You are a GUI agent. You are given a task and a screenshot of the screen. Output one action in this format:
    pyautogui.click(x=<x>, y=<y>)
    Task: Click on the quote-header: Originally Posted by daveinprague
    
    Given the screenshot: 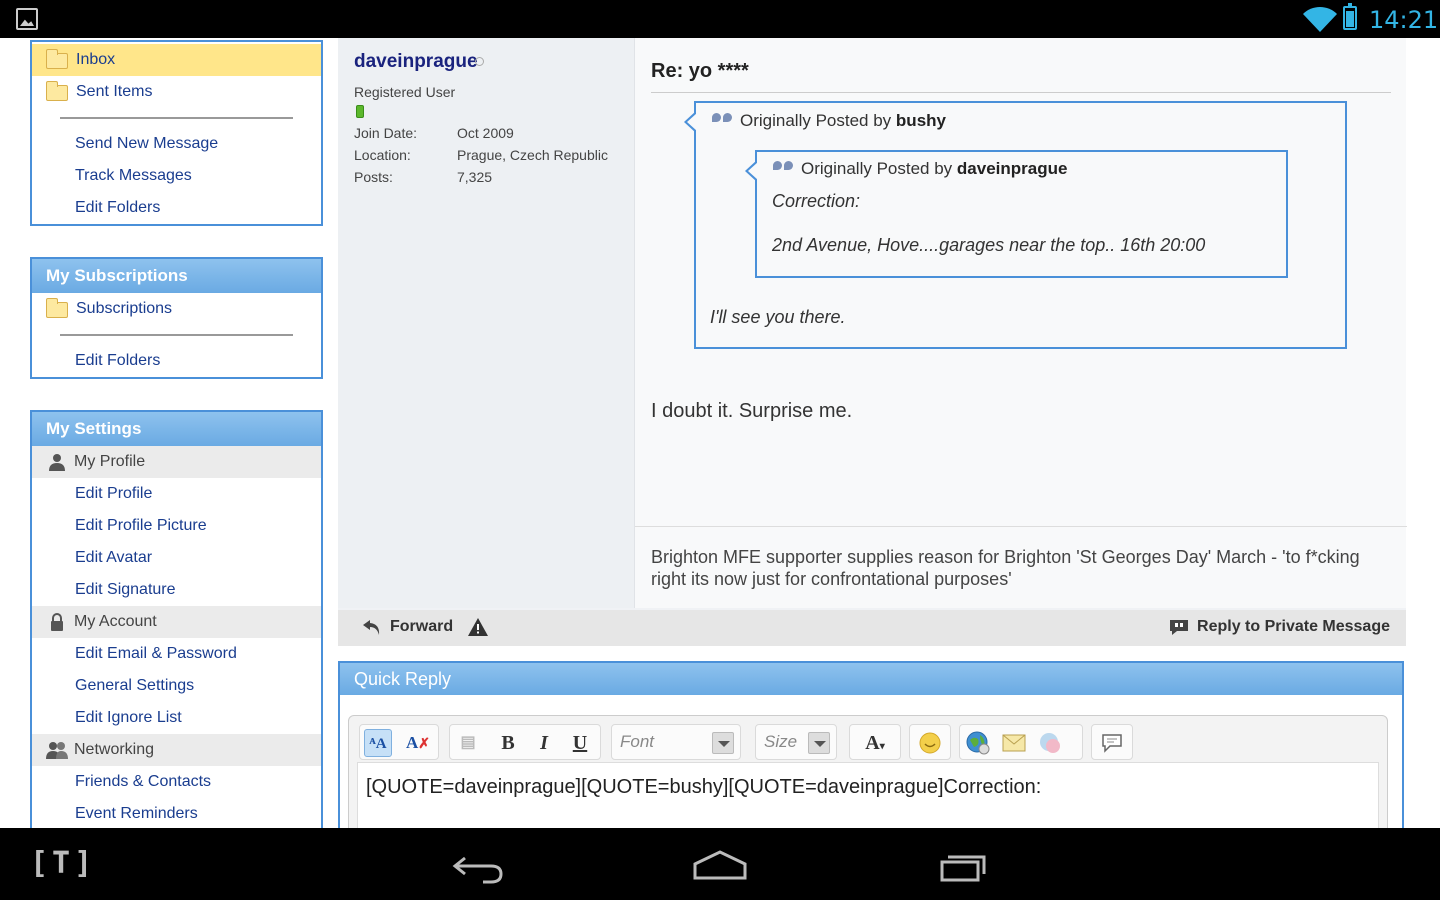 What is the action you would take?
    pyautogui.click(x=920, y=169)
    